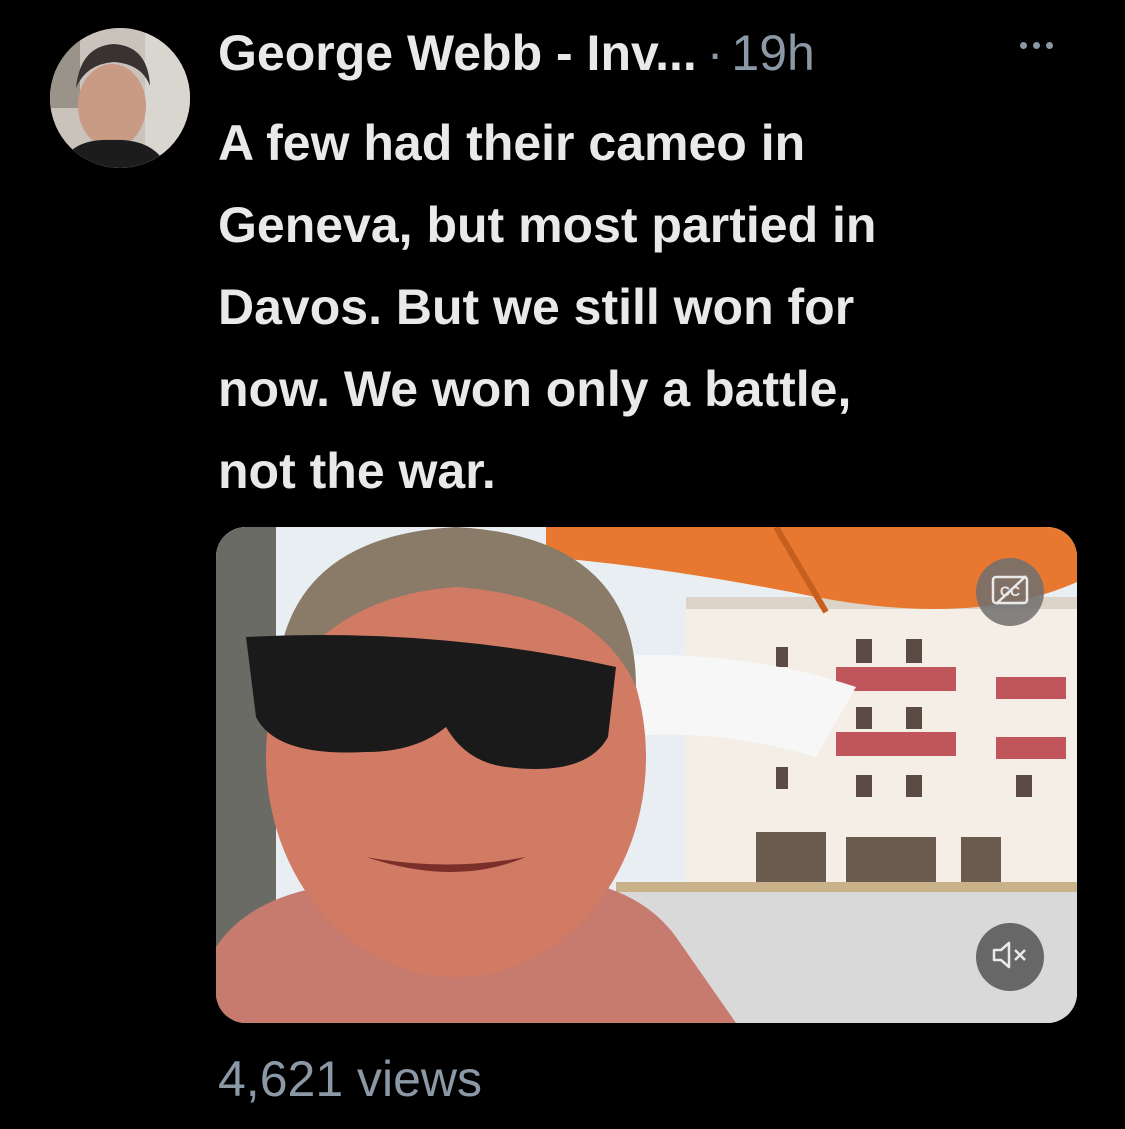 The image size is (1125, 1129). I want to click on tweet-text-line: now. We won only a battle,, so click(535, 389).